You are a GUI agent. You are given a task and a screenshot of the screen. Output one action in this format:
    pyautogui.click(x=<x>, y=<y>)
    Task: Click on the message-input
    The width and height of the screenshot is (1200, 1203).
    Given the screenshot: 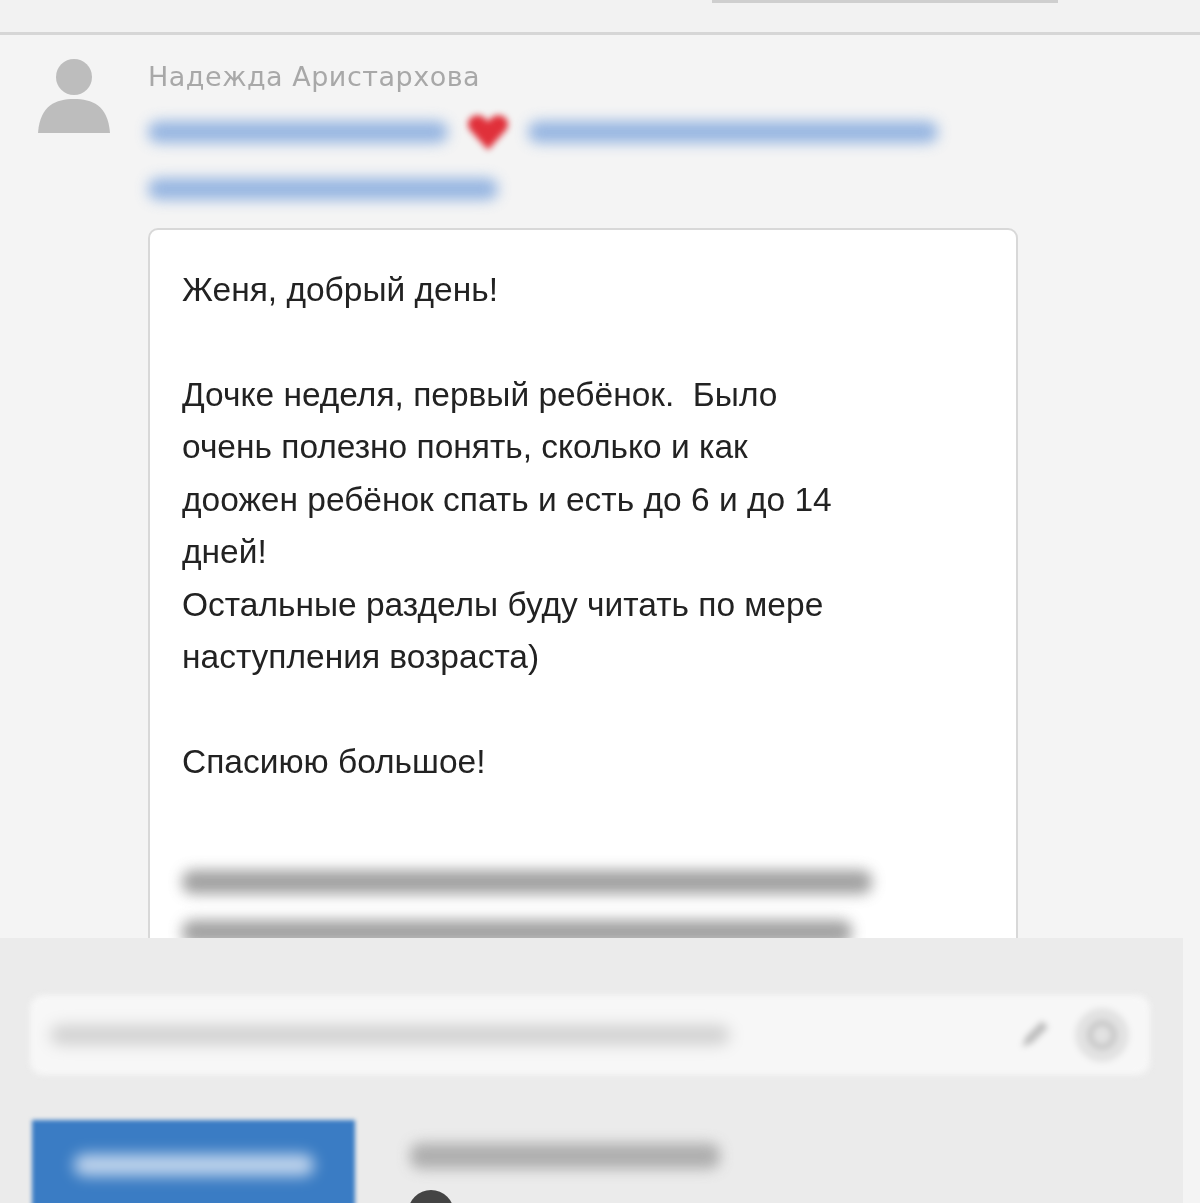 What is the action you would take?
    pyautogui.click(x=590, y=1035)
    